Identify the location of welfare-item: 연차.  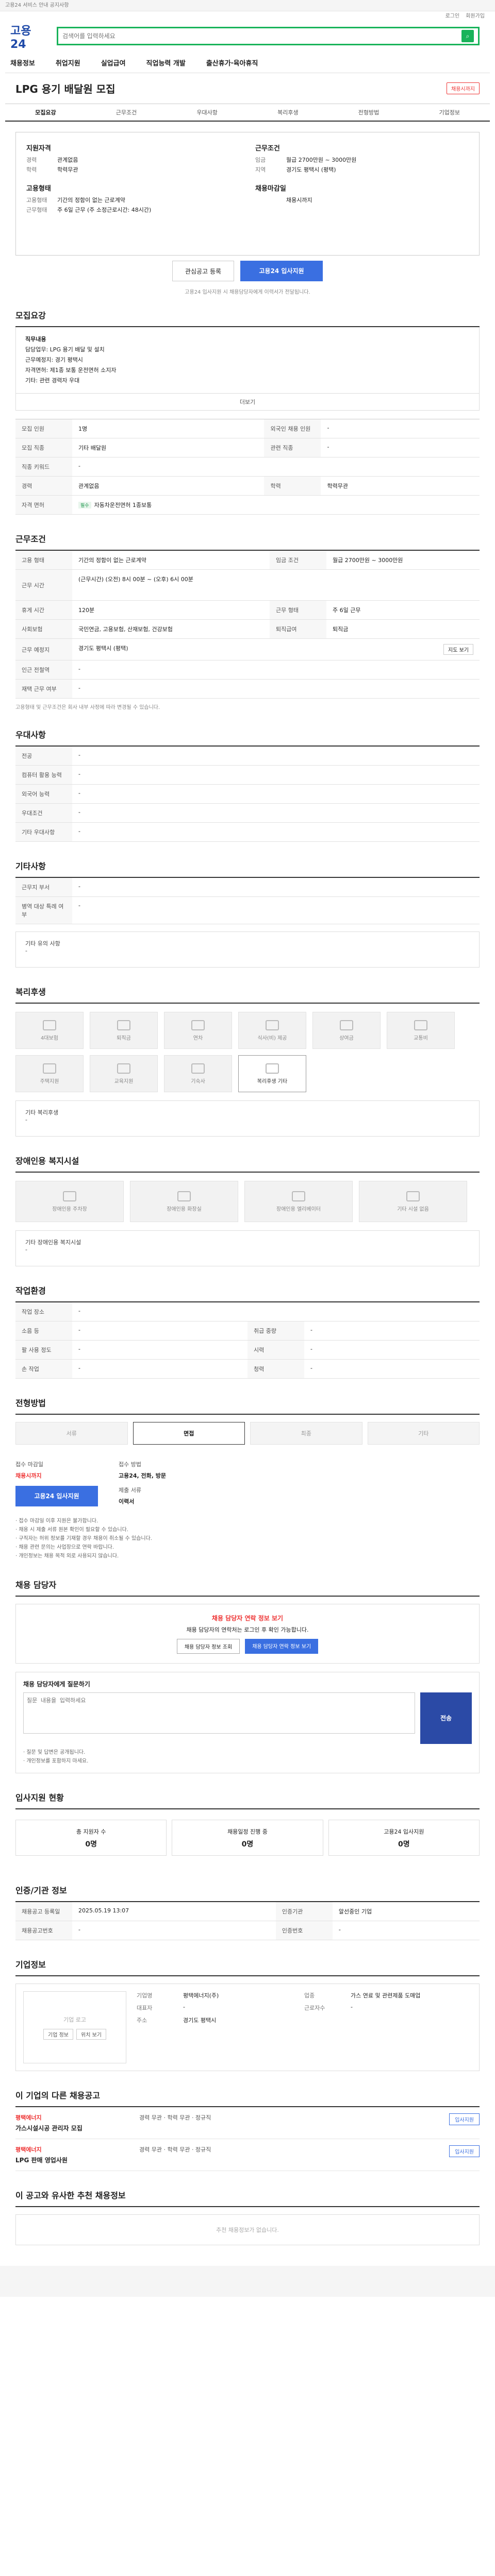
(198, 1030).